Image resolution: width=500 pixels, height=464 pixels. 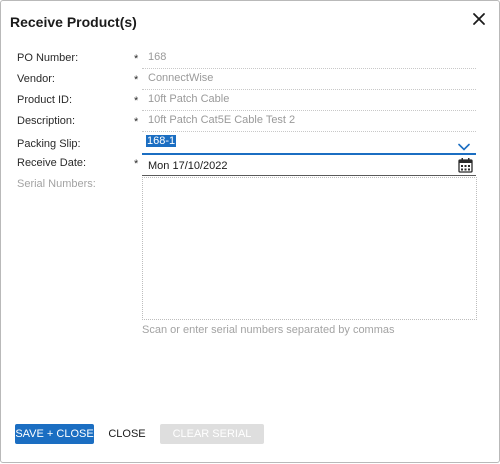 I want to click on close-button: CLOSE, so click(x=127, y=434).